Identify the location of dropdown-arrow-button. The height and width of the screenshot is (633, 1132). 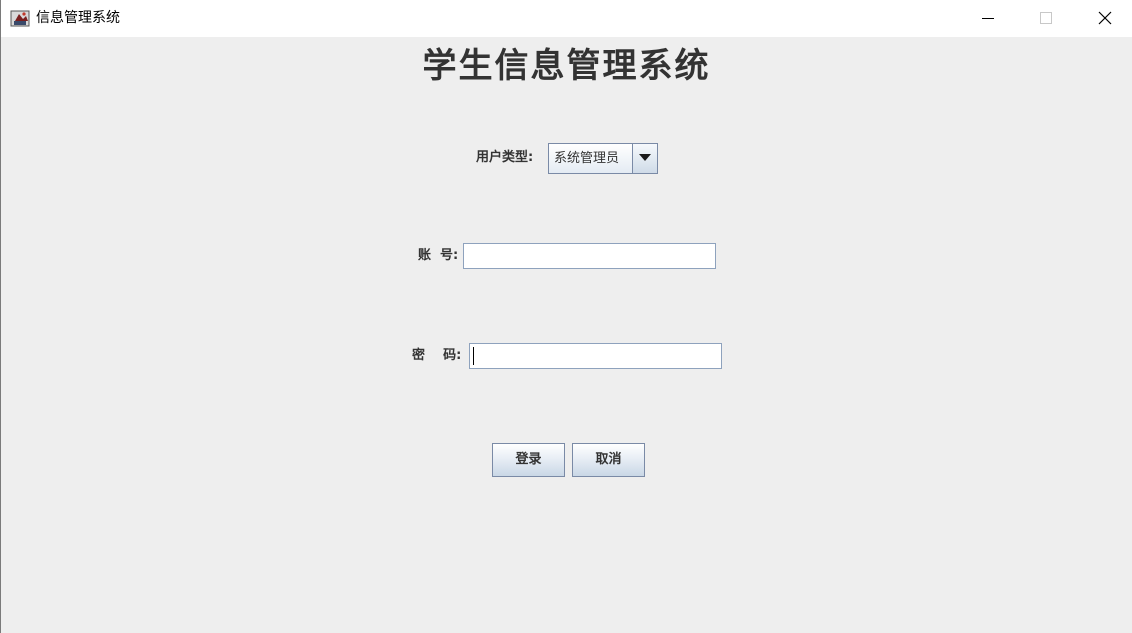
(644, 158).